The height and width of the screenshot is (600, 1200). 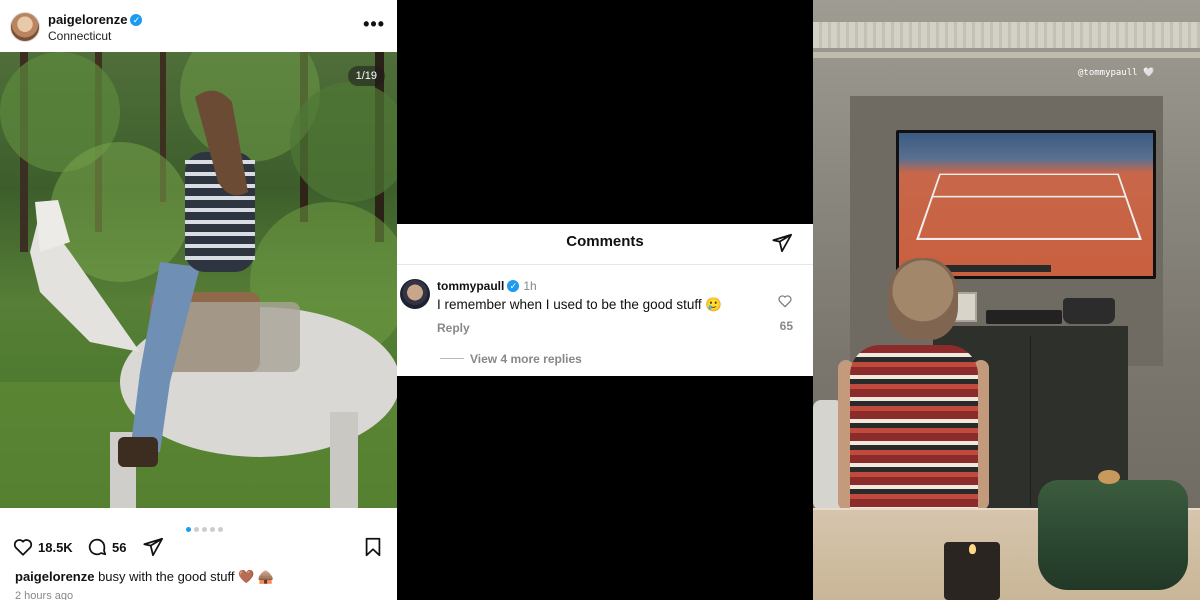 What do you see at coordinates (530, 286) in the screenshot?
I see `comment-time: 1h` at bounding box center [530, 286].